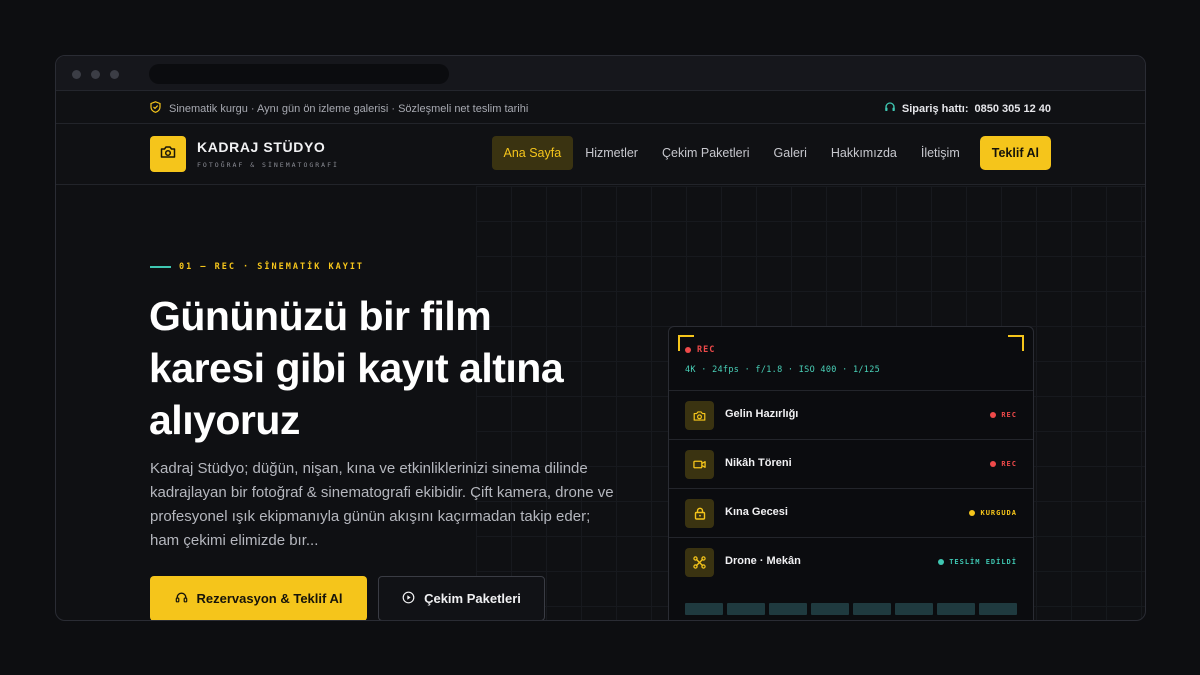 The image size is (1200, 675). What do you see at coordinates (790, 153) in the screenshot?
I see `nav-item-gallery: Galeri` at bounding box center [790, 153].